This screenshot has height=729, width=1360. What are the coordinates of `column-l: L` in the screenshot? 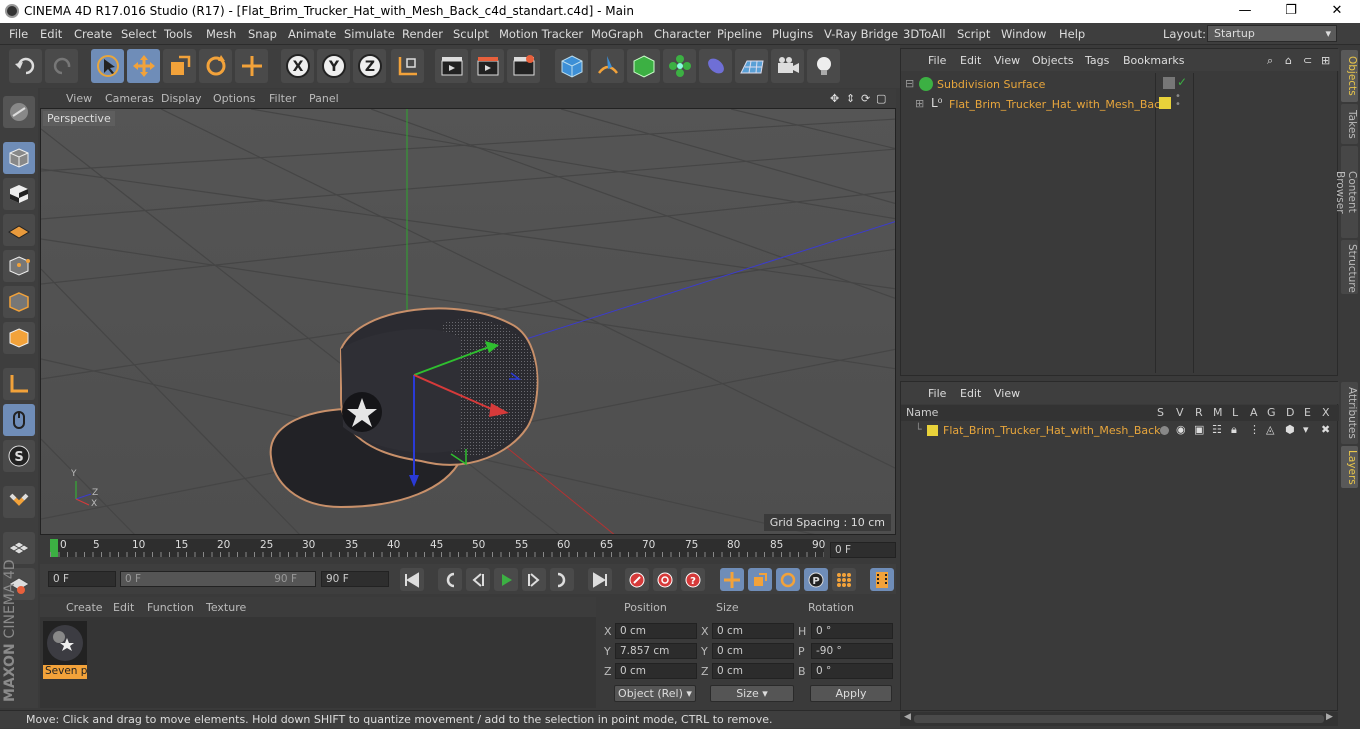 It's located at (1235, 412).